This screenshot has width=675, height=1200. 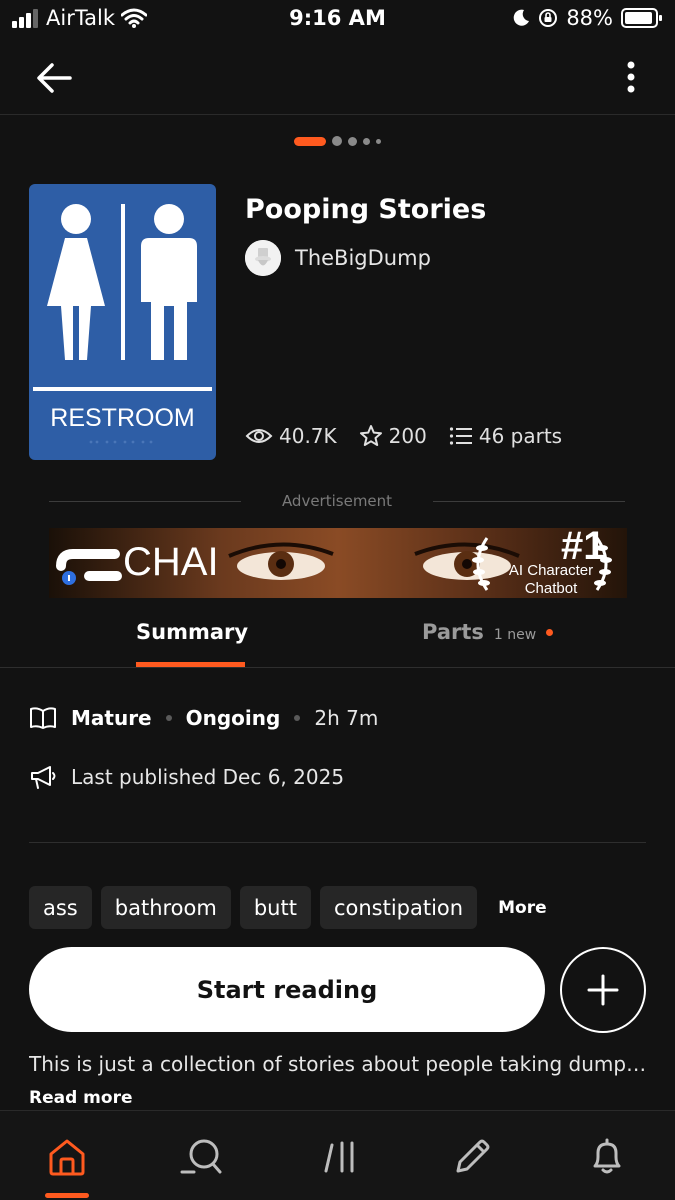 I want to click on story-title: Pooping Stories, so click(x=366, y=209).